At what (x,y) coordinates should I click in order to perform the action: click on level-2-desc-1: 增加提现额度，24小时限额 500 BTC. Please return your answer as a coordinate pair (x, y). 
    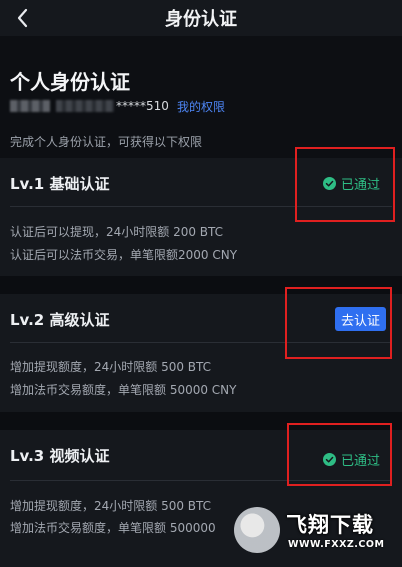
    Looking at the image, I should click on (111, 367).